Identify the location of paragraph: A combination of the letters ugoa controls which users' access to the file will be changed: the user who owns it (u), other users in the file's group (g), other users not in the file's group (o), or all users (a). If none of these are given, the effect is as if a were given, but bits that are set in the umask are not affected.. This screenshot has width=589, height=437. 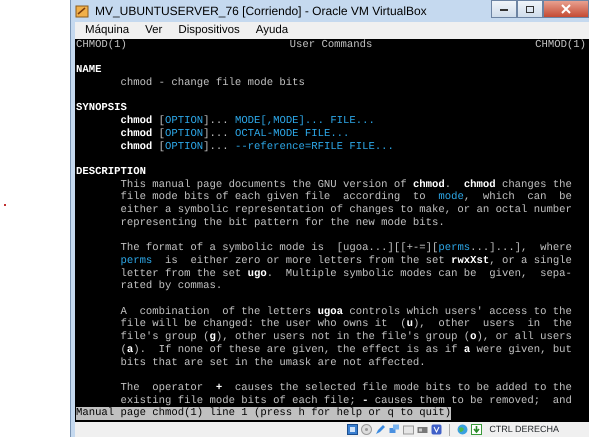
(346, 338).